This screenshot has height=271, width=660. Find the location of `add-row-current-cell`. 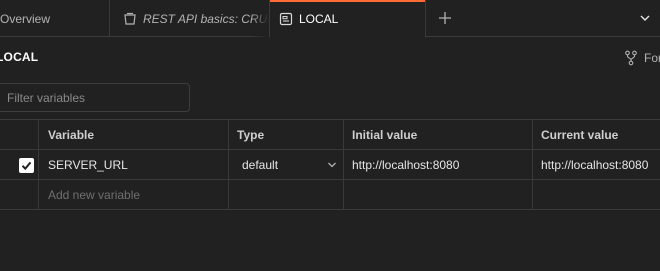

add-row-current-cell is located at coordinates (596, 195).